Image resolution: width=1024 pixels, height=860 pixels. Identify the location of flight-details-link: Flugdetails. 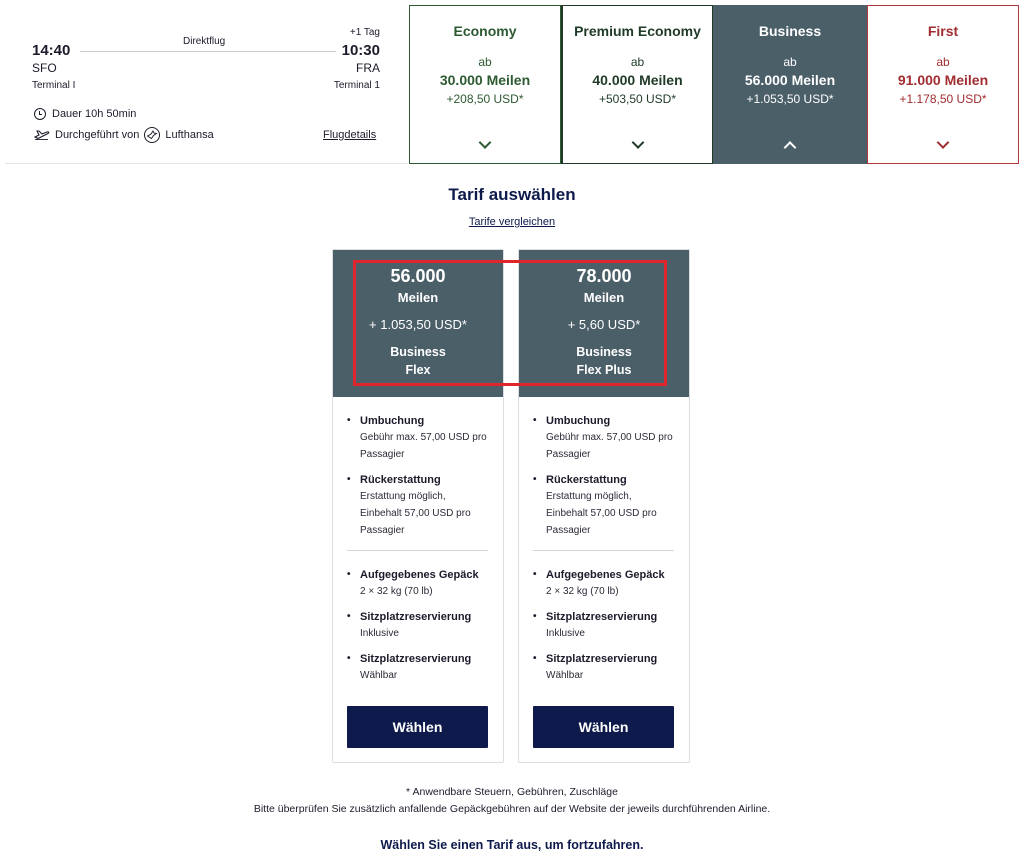
(349, 135).